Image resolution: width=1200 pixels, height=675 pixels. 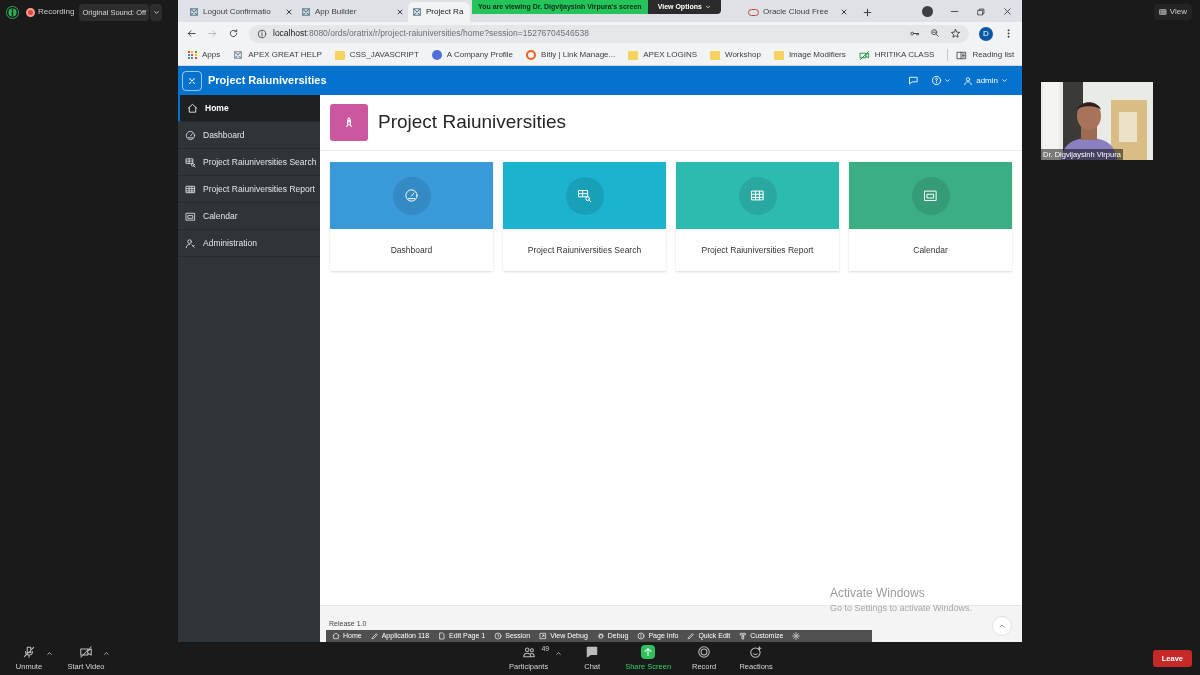 What do you see at coordinates (896, 55) in the screenshot?
I see `bookmark: HRITIKA CLASS` at bounding box center [896, 55].